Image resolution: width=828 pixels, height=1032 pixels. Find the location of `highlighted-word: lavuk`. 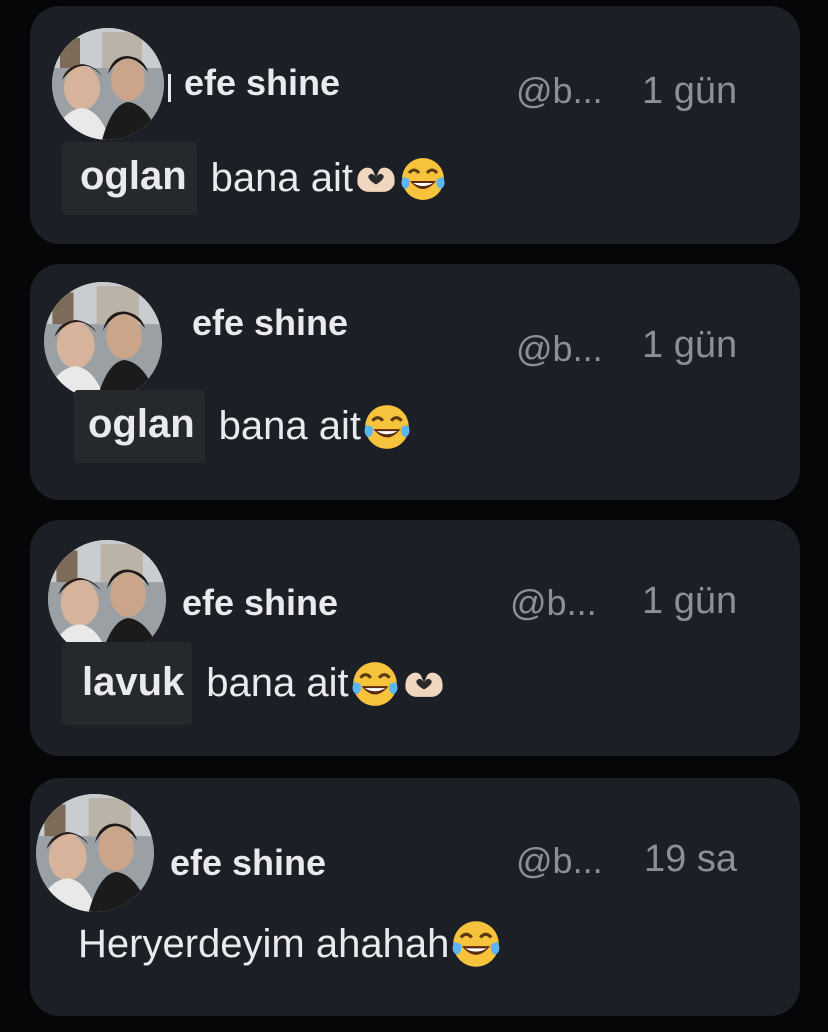

highlighted-word: lavuk is located at coordinates (127, 683).